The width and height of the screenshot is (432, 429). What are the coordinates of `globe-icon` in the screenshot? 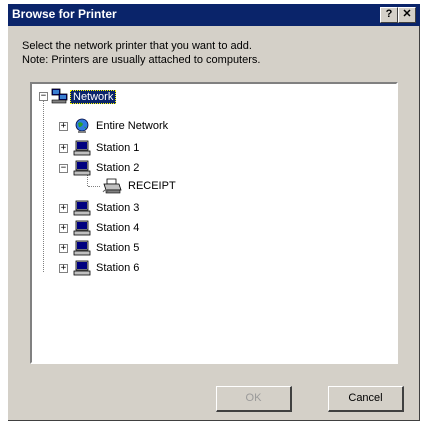 It's located at (82, 126).